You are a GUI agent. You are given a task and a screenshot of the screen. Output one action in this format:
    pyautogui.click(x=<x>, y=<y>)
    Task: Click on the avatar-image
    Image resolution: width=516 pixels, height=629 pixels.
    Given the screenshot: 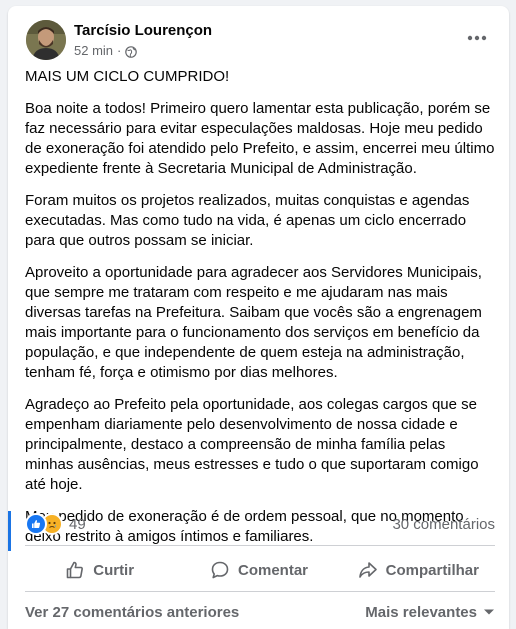 What is the action you would take?
    pyautogui.click(x=46, y=40)
    